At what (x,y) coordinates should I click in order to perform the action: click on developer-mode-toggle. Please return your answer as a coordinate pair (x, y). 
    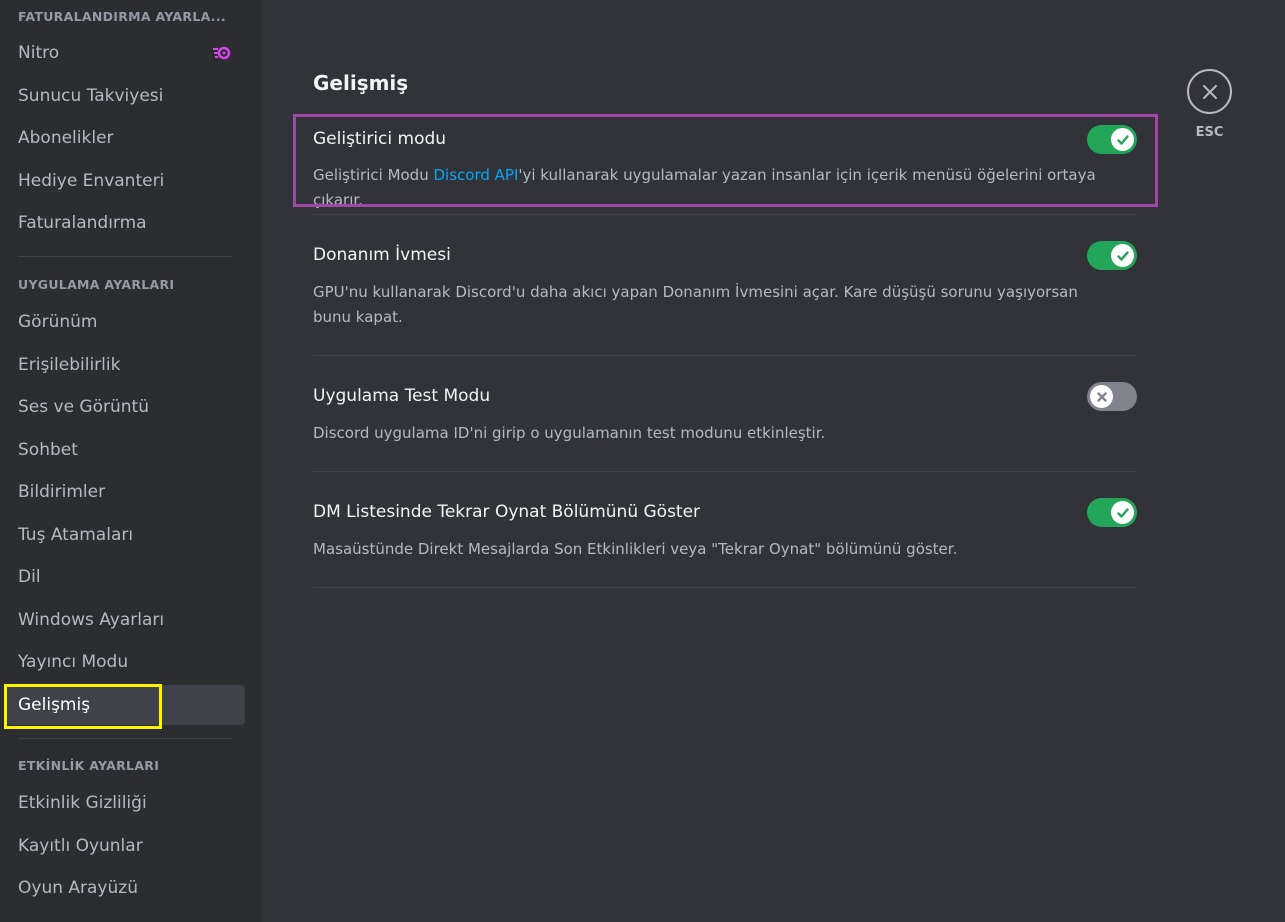
    Looking at the image, I should click on (1112, 139).